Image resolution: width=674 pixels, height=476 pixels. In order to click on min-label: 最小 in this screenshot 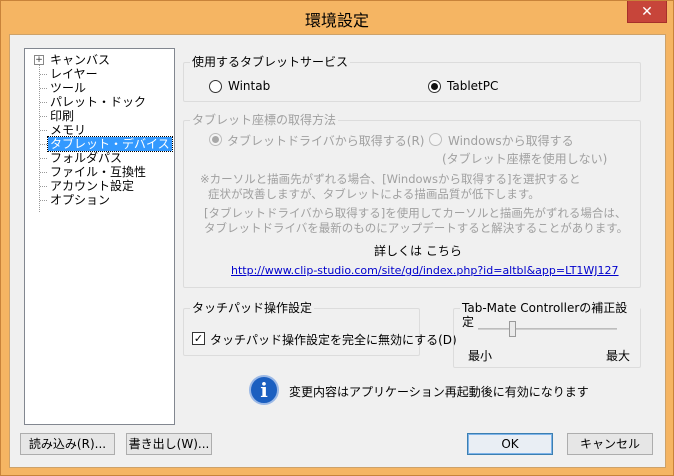, I will do `click(480, 356)`.